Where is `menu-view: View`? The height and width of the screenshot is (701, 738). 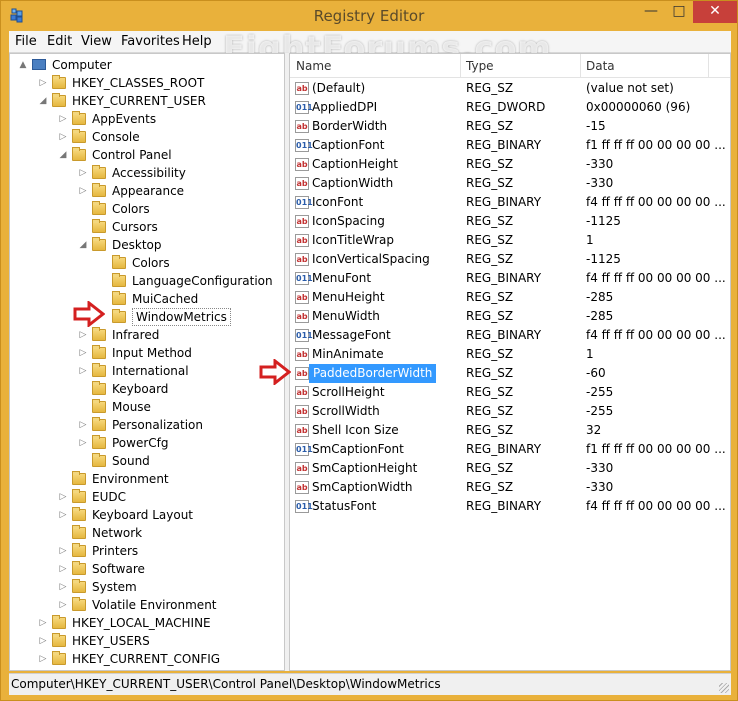 menu-view: View is located at coordinates (96, 41).